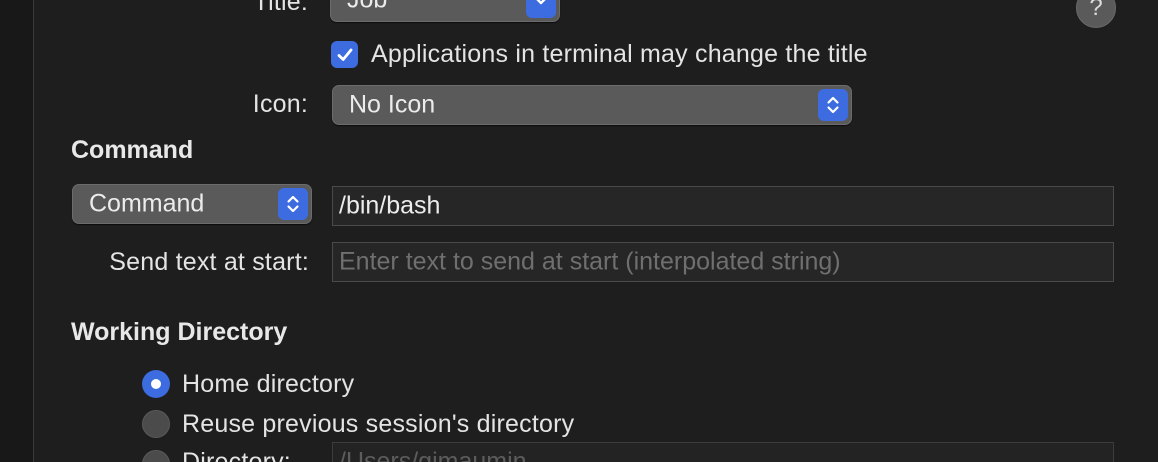 This screenshot has width=1158, height=462. Describe the element at coordinates (209, 262) in the screenshot. I see `send-text-label: Send text at start:` at that location.